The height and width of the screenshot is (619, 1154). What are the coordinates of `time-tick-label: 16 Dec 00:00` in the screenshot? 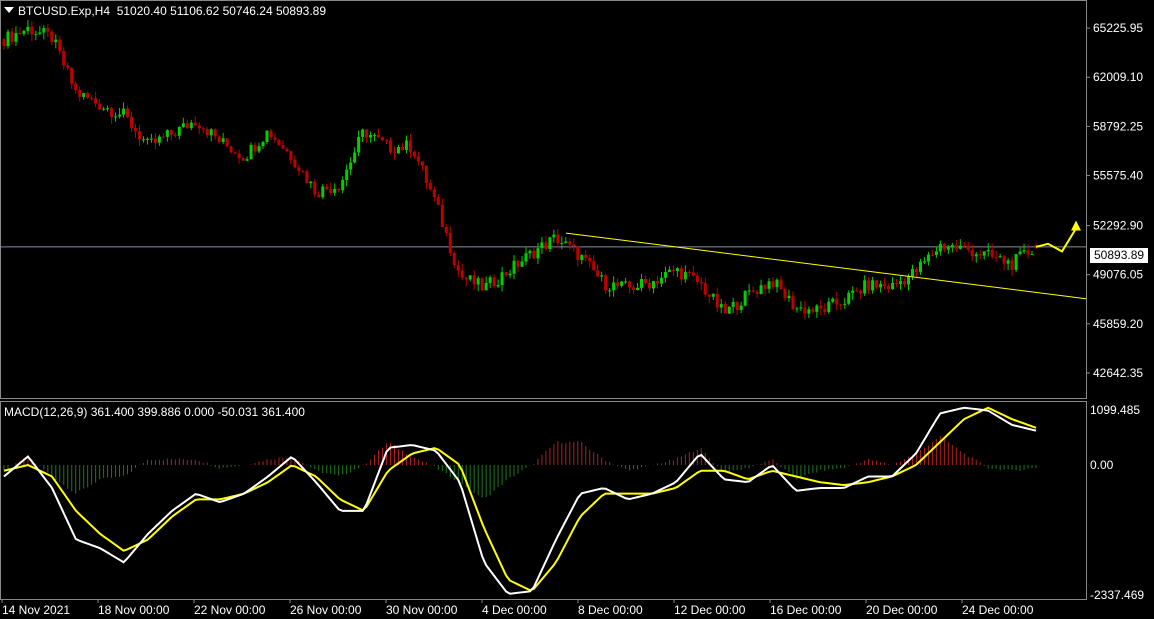 It's located at (806, 610).